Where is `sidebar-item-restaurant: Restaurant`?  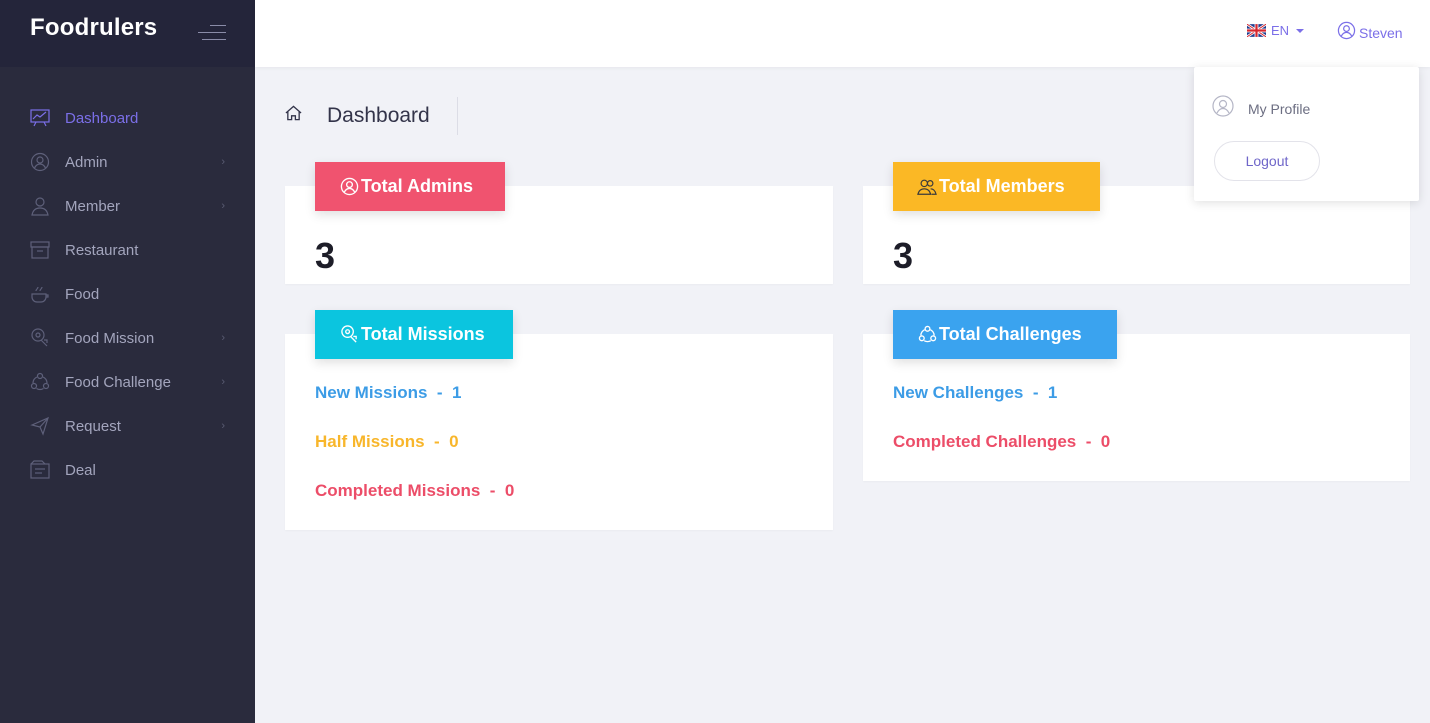
sidebar-item-restaurant: Restaurant is located at coordinates (127, 250).